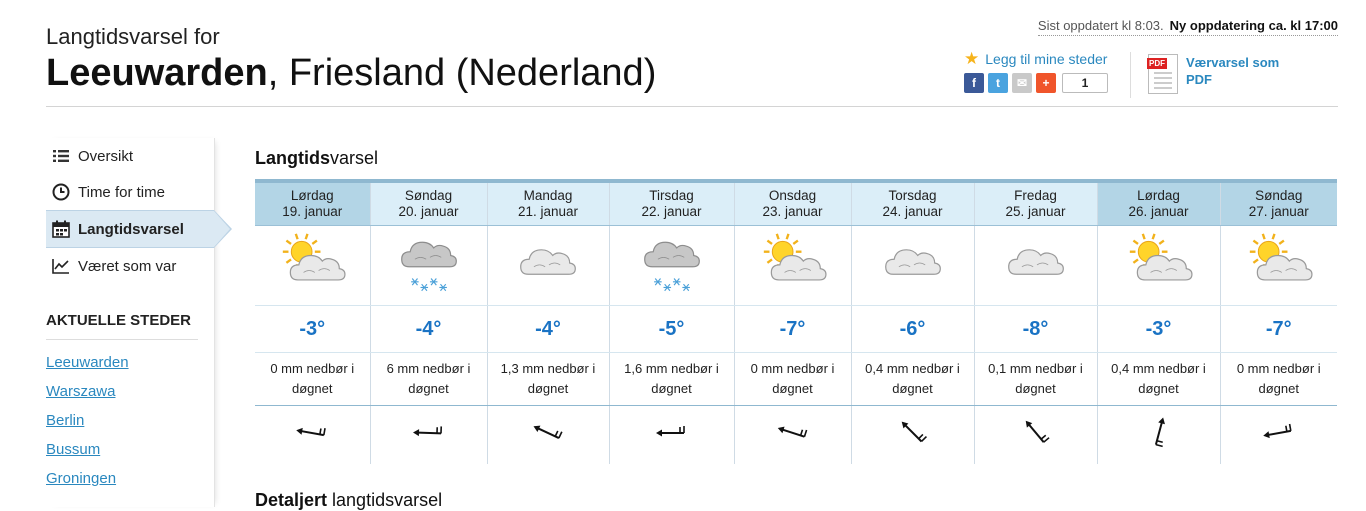 The height and width of the screenshot is (511, 1366). I want to click on day-date: 25. januar, so click(1036, 212).